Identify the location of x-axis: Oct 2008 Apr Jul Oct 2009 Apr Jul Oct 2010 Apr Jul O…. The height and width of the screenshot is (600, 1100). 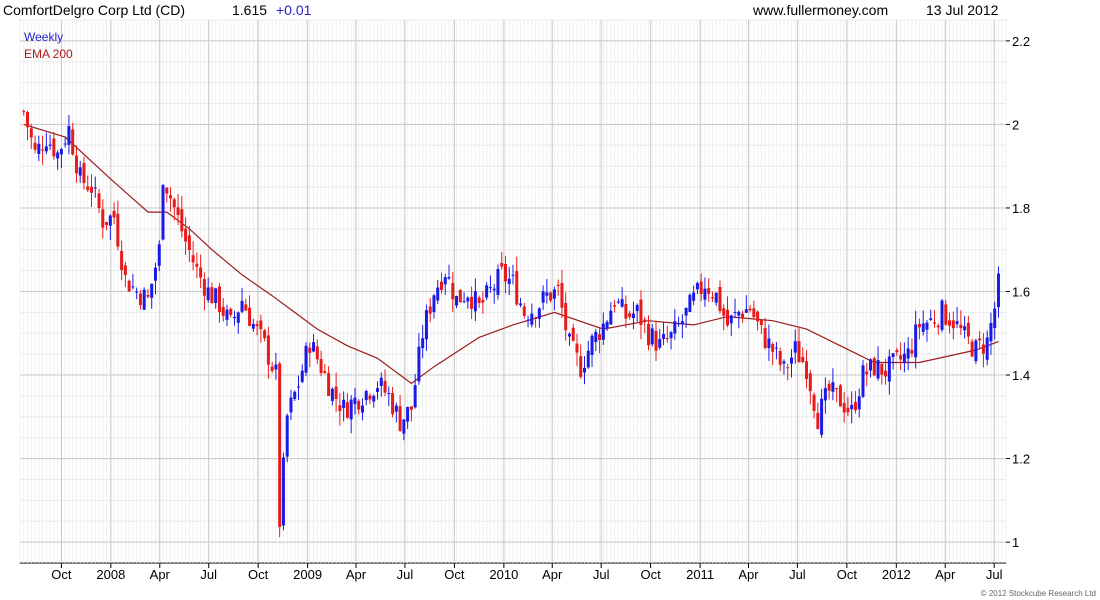
(527, 572).